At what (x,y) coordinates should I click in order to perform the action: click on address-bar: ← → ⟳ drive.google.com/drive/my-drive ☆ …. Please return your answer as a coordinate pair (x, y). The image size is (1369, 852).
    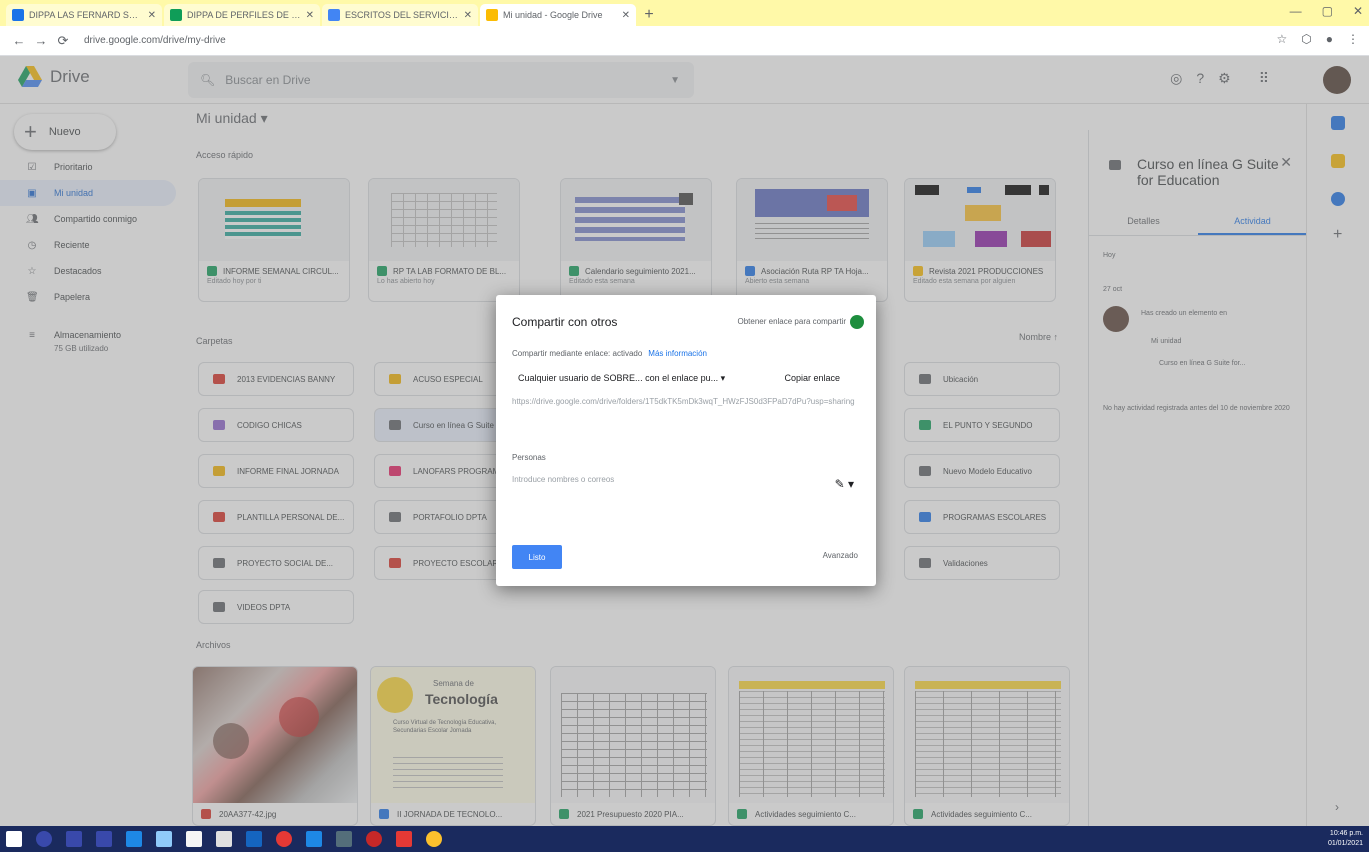
    Looking at the image, I should click on (684, 41).